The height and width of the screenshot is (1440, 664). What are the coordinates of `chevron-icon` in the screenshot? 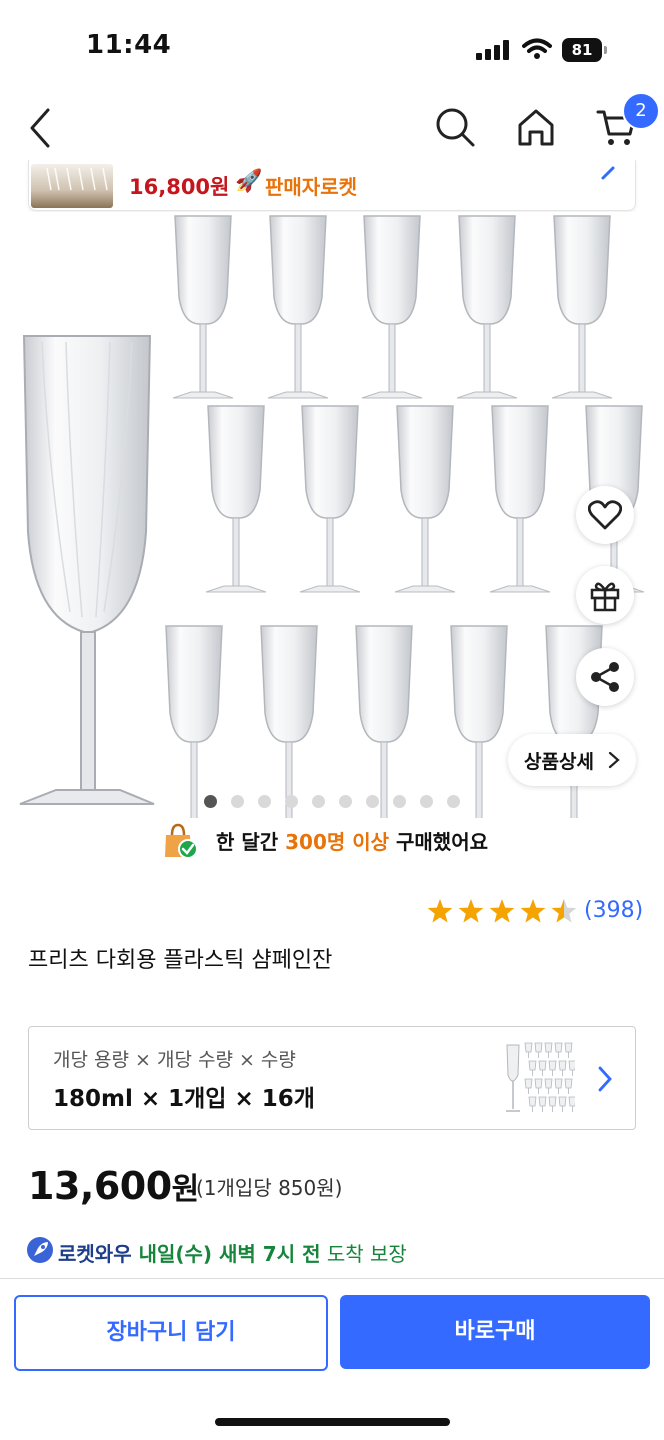 It's located at (608, 173).